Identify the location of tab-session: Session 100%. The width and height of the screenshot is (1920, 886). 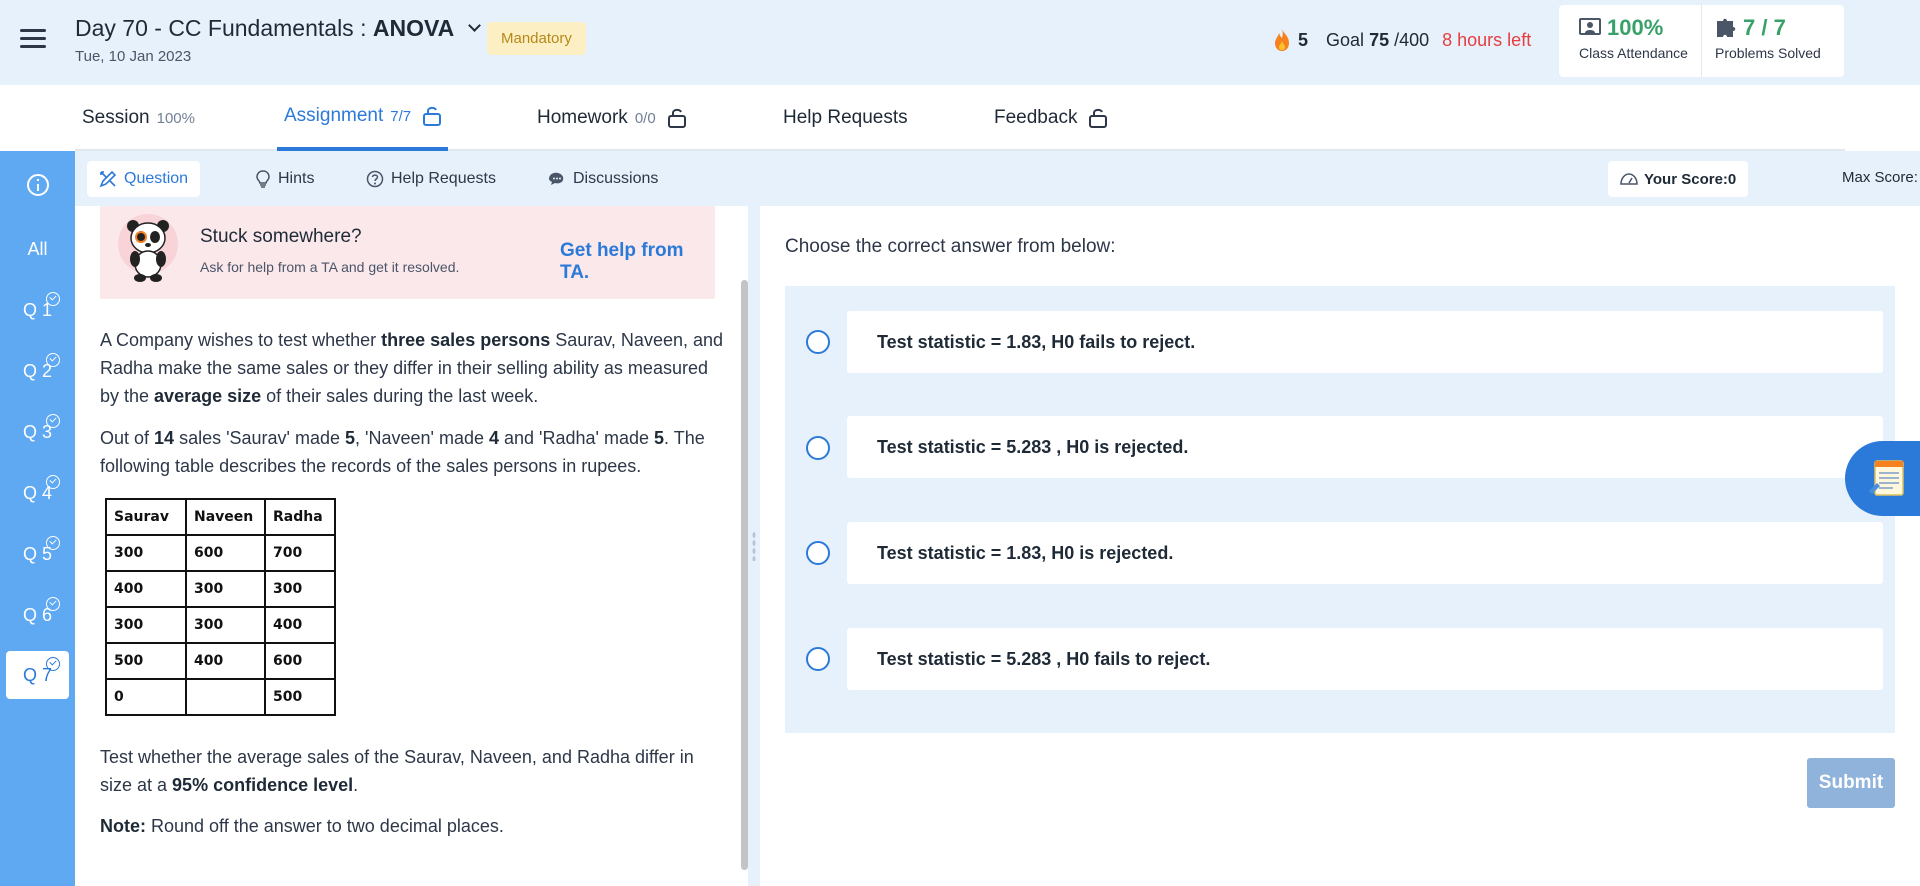
(138, 118).